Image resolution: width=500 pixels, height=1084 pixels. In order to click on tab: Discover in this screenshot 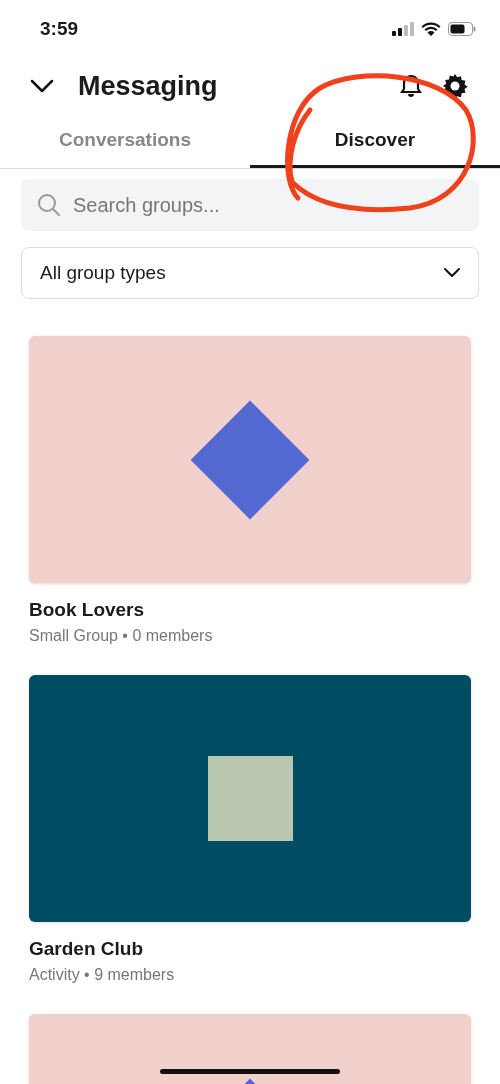, I will do `click(375, 141)`.